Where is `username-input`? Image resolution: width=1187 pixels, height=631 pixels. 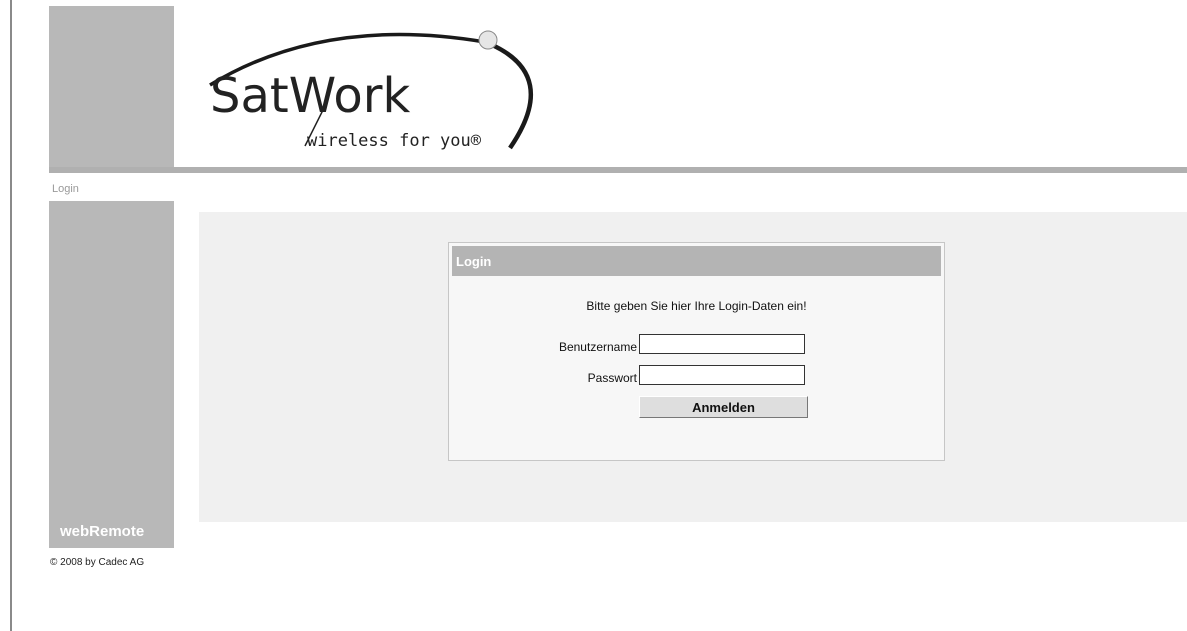
username-input is located at coordinates (722, 344).